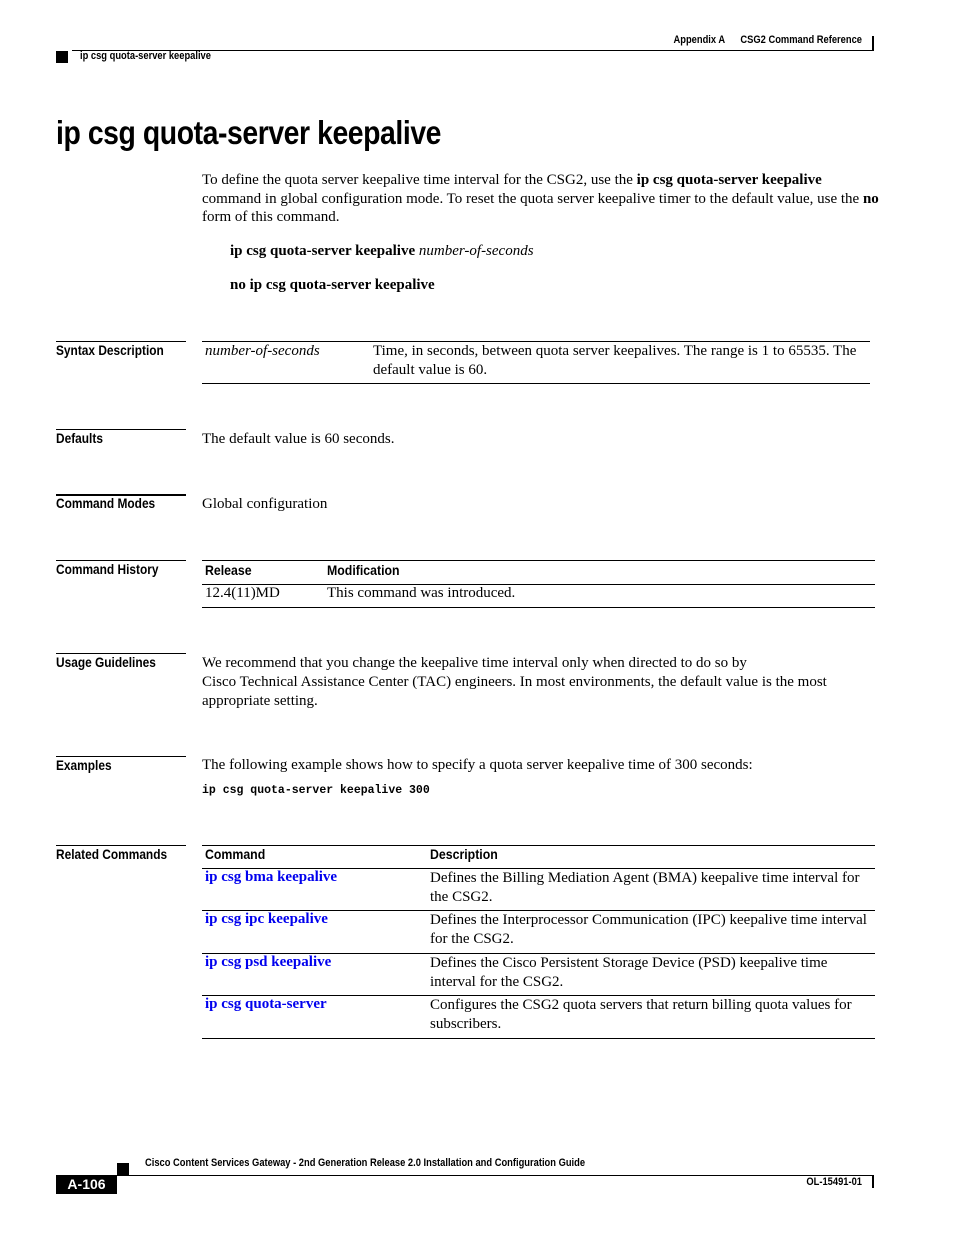 This screenshot has height=1235, width=954. I want to click on column-header-modification: Modification, so click(363, 570).